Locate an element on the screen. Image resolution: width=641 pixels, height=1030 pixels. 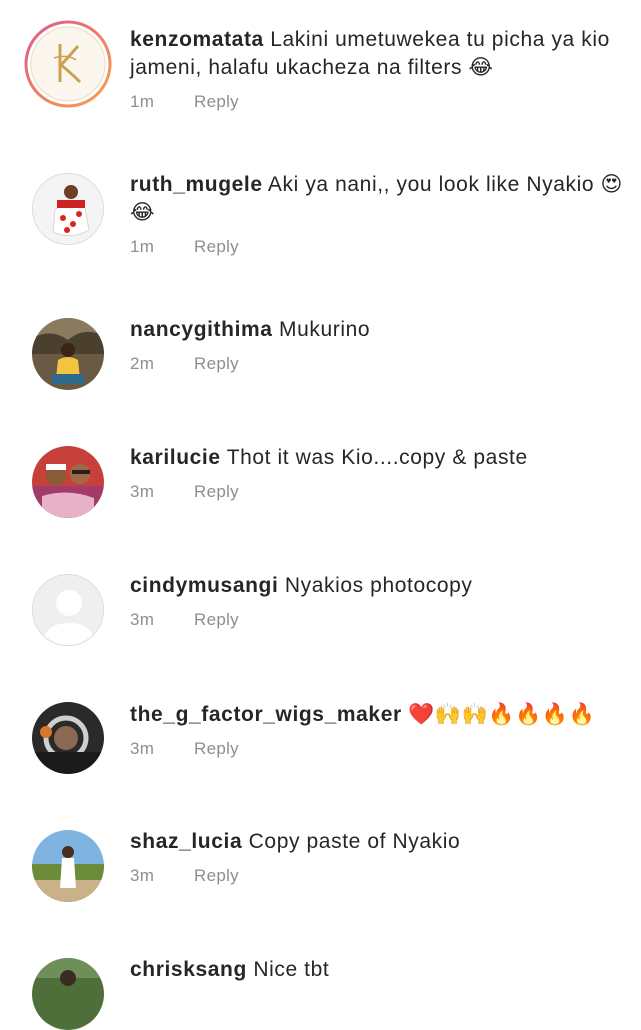
comment-body: Thot it was Kio....copy & paste is located at coordinates (377, 457).